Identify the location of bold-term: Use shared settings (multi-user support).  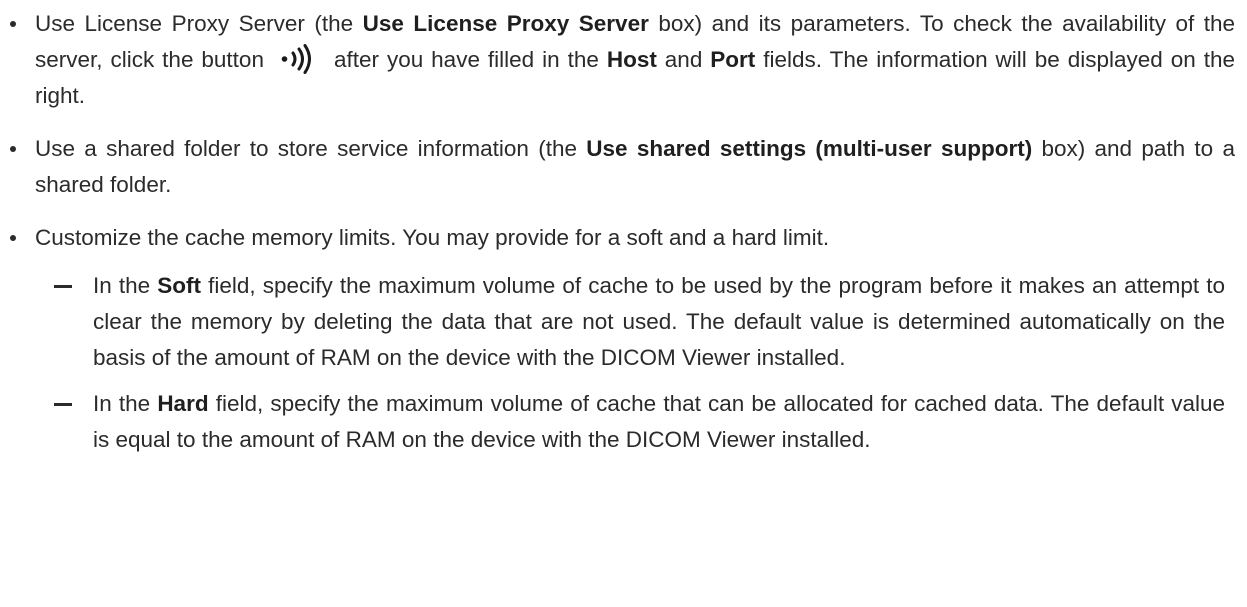
(809, 148).